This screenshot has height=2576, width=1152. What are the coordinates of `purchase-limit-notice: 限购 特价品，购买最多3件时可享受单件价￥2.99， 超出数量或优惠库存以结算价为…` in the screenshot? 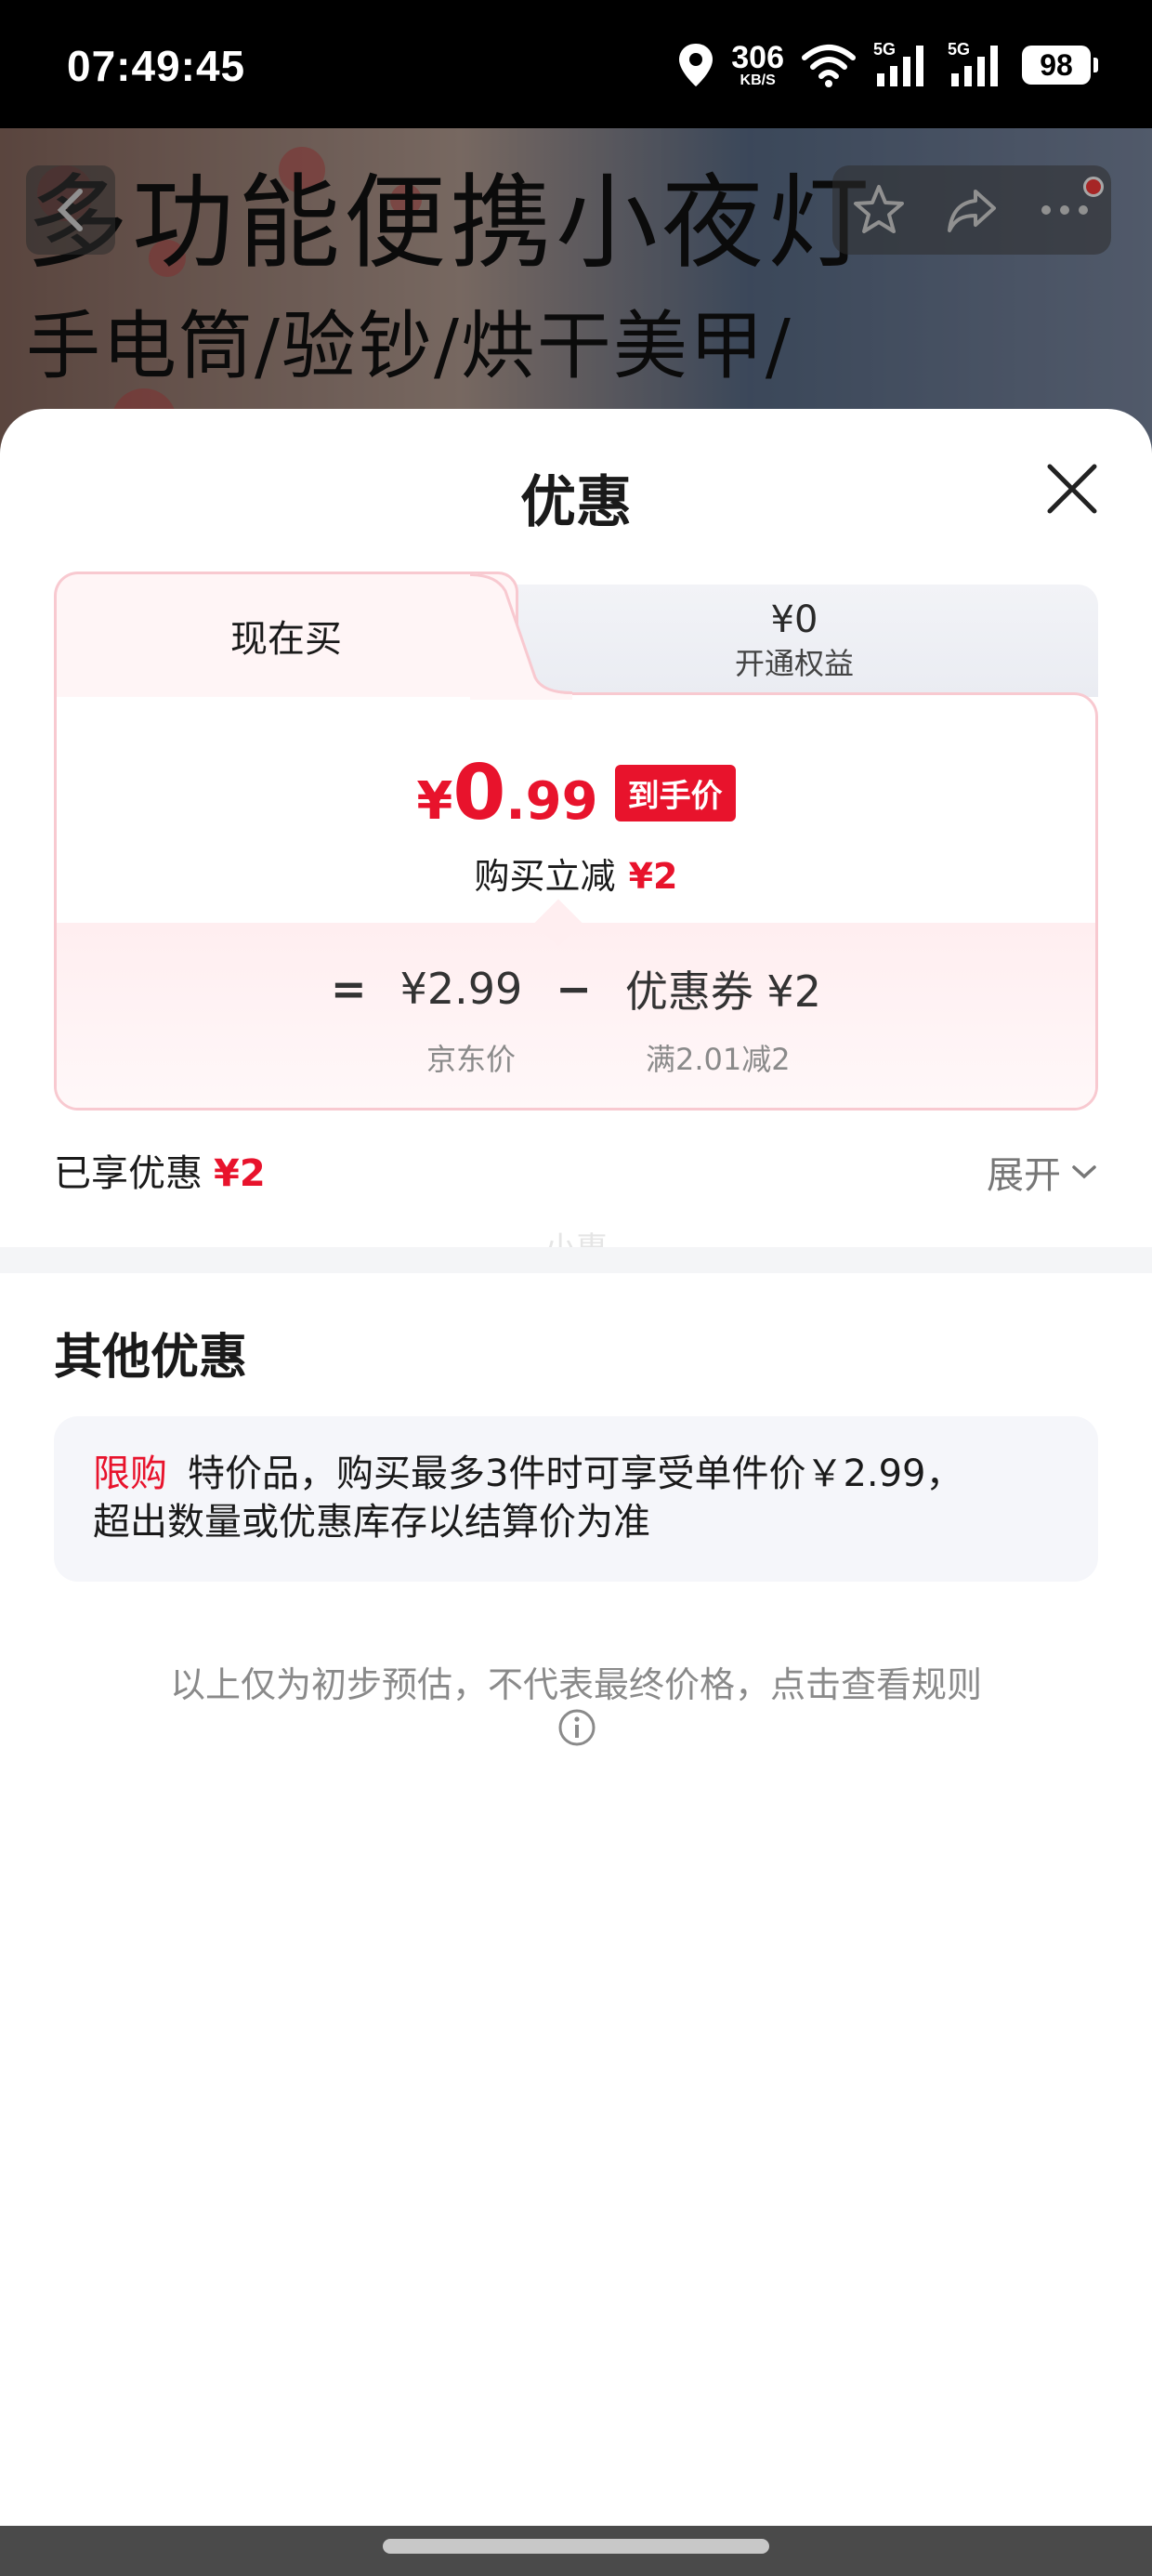 It's located at (576, 1499).